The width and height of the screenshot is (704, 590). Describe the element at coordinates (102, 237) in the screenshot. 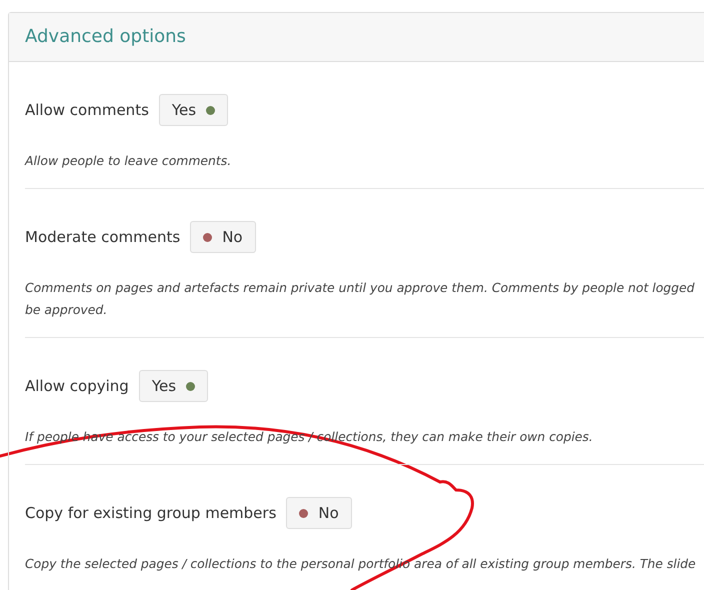

I see `option-label: Moderate comments` at that location.